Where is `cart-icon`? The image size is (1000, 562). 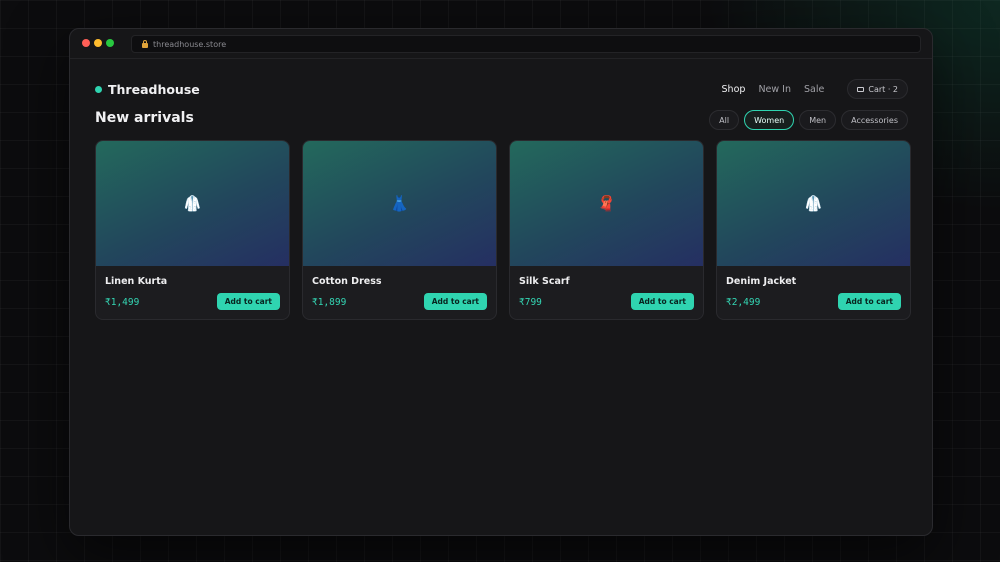
cart-icon is located at coordinates (861, 89).